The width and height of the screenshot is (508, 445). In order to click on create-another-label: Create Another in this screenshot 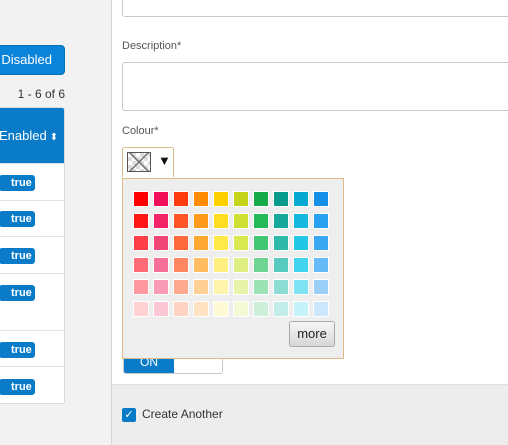, I will do `click(182, 414)`.